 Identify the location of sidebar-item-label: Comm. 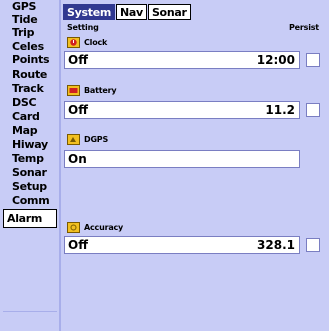
(31, 200).